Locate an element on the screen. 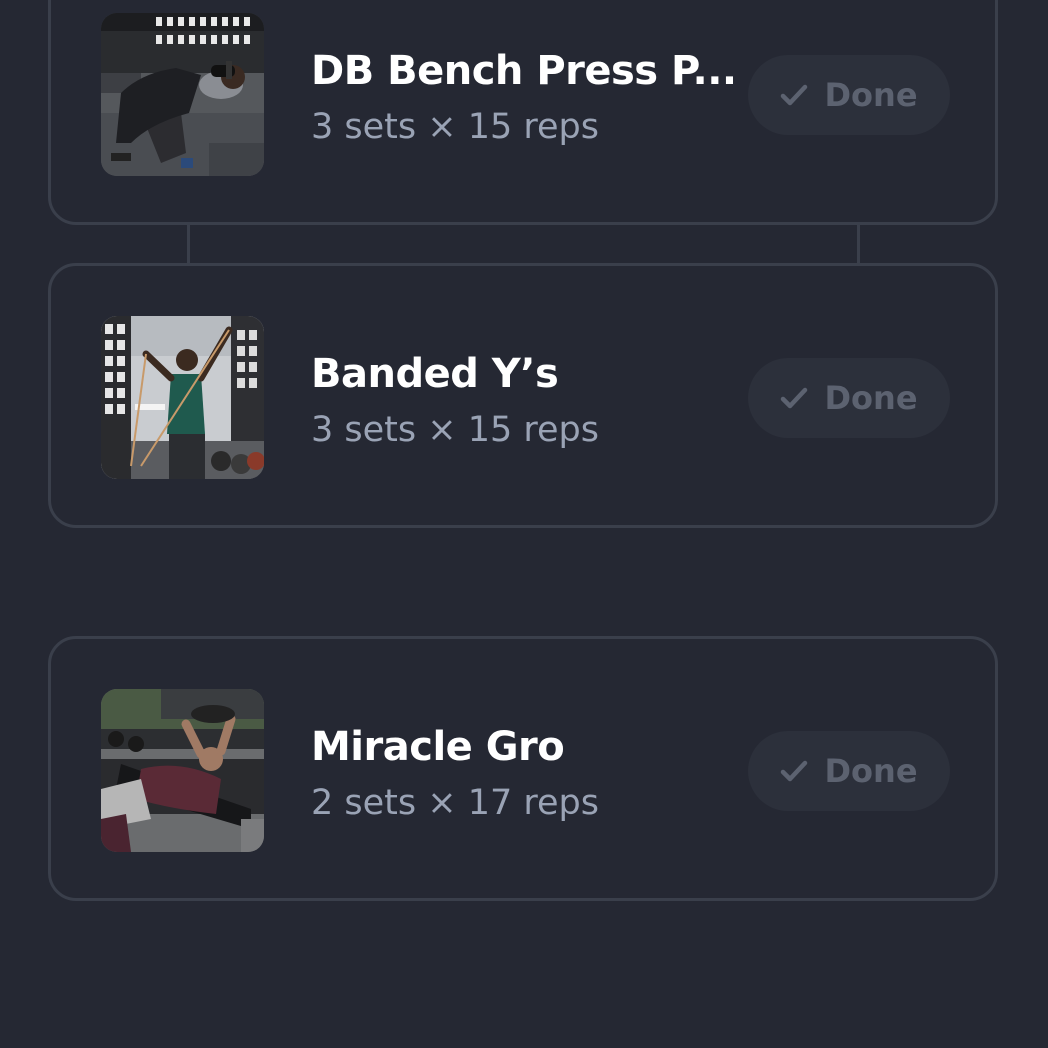 The height and width of the screenshot is (1048, 1048). banded-ys-photo is located at coordinates (182, 397).